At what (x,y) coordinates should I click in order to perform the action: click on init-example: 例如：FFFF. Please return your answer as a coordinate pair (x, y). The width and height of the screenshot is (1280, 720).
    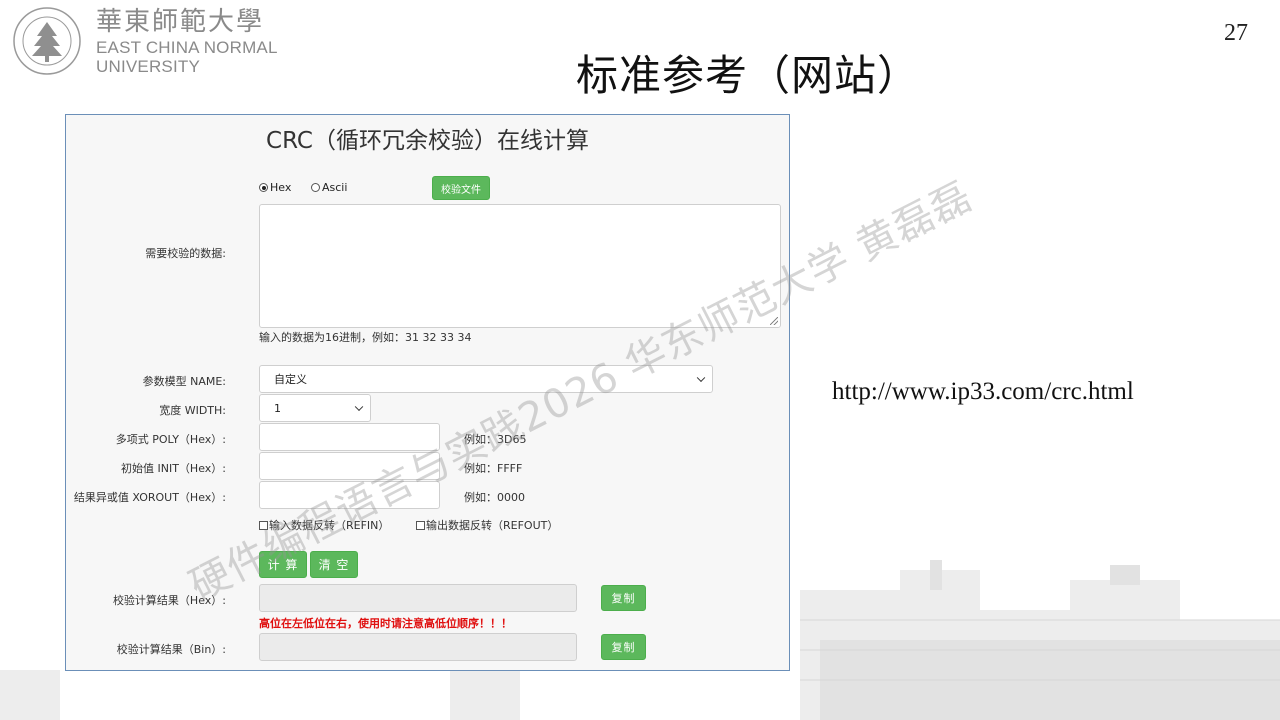
    Looking at the image, I should click on (493, 468).